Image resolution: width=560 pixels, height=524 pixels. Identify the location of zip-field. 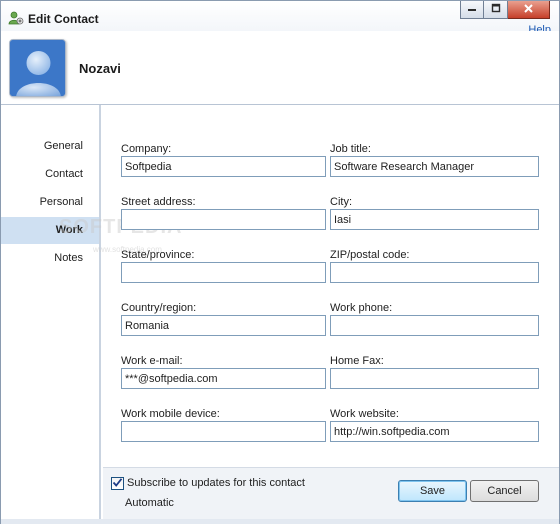
(434, 272).